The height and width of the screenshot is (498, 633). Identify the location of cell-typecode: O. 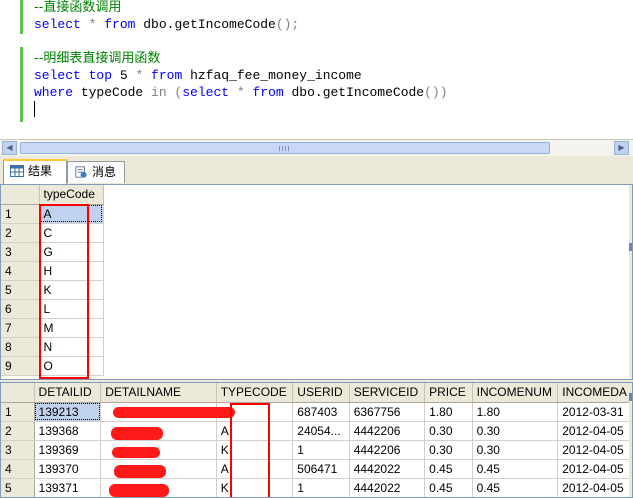
(71, 366).